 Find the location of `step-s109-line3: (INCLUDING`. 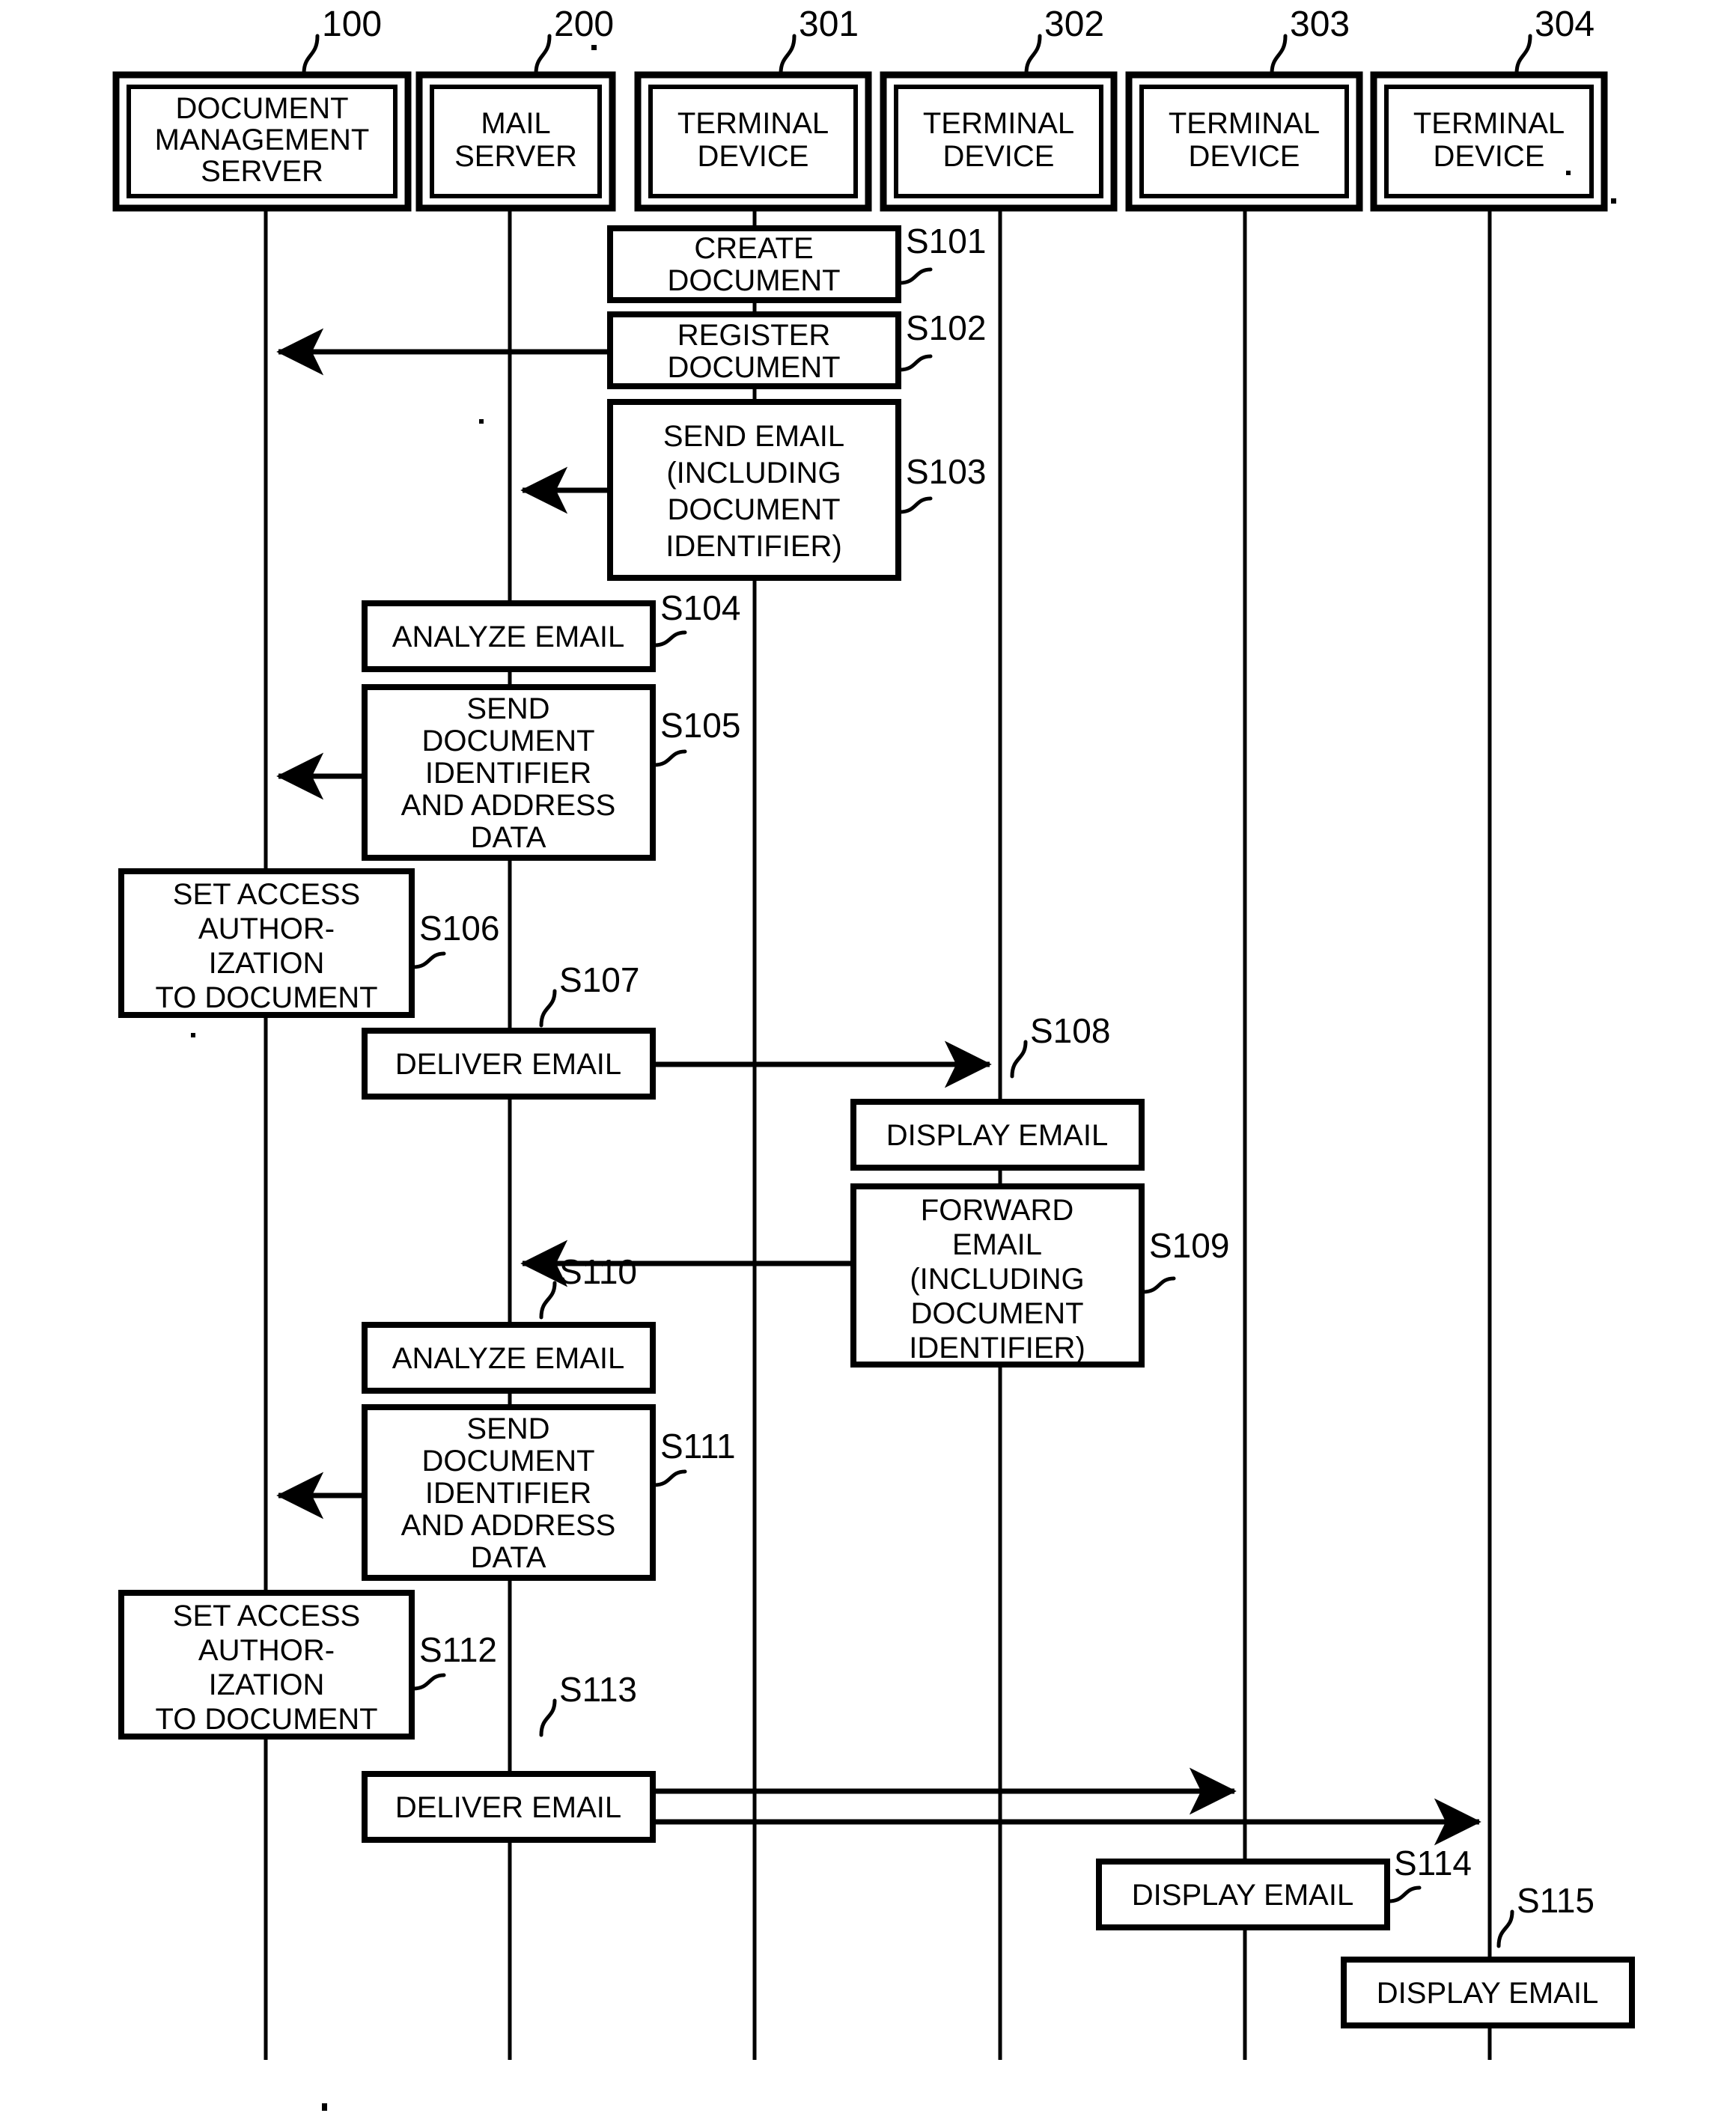

step-s109-line3: (INCLUDING is located at coordinates (997, 1279).